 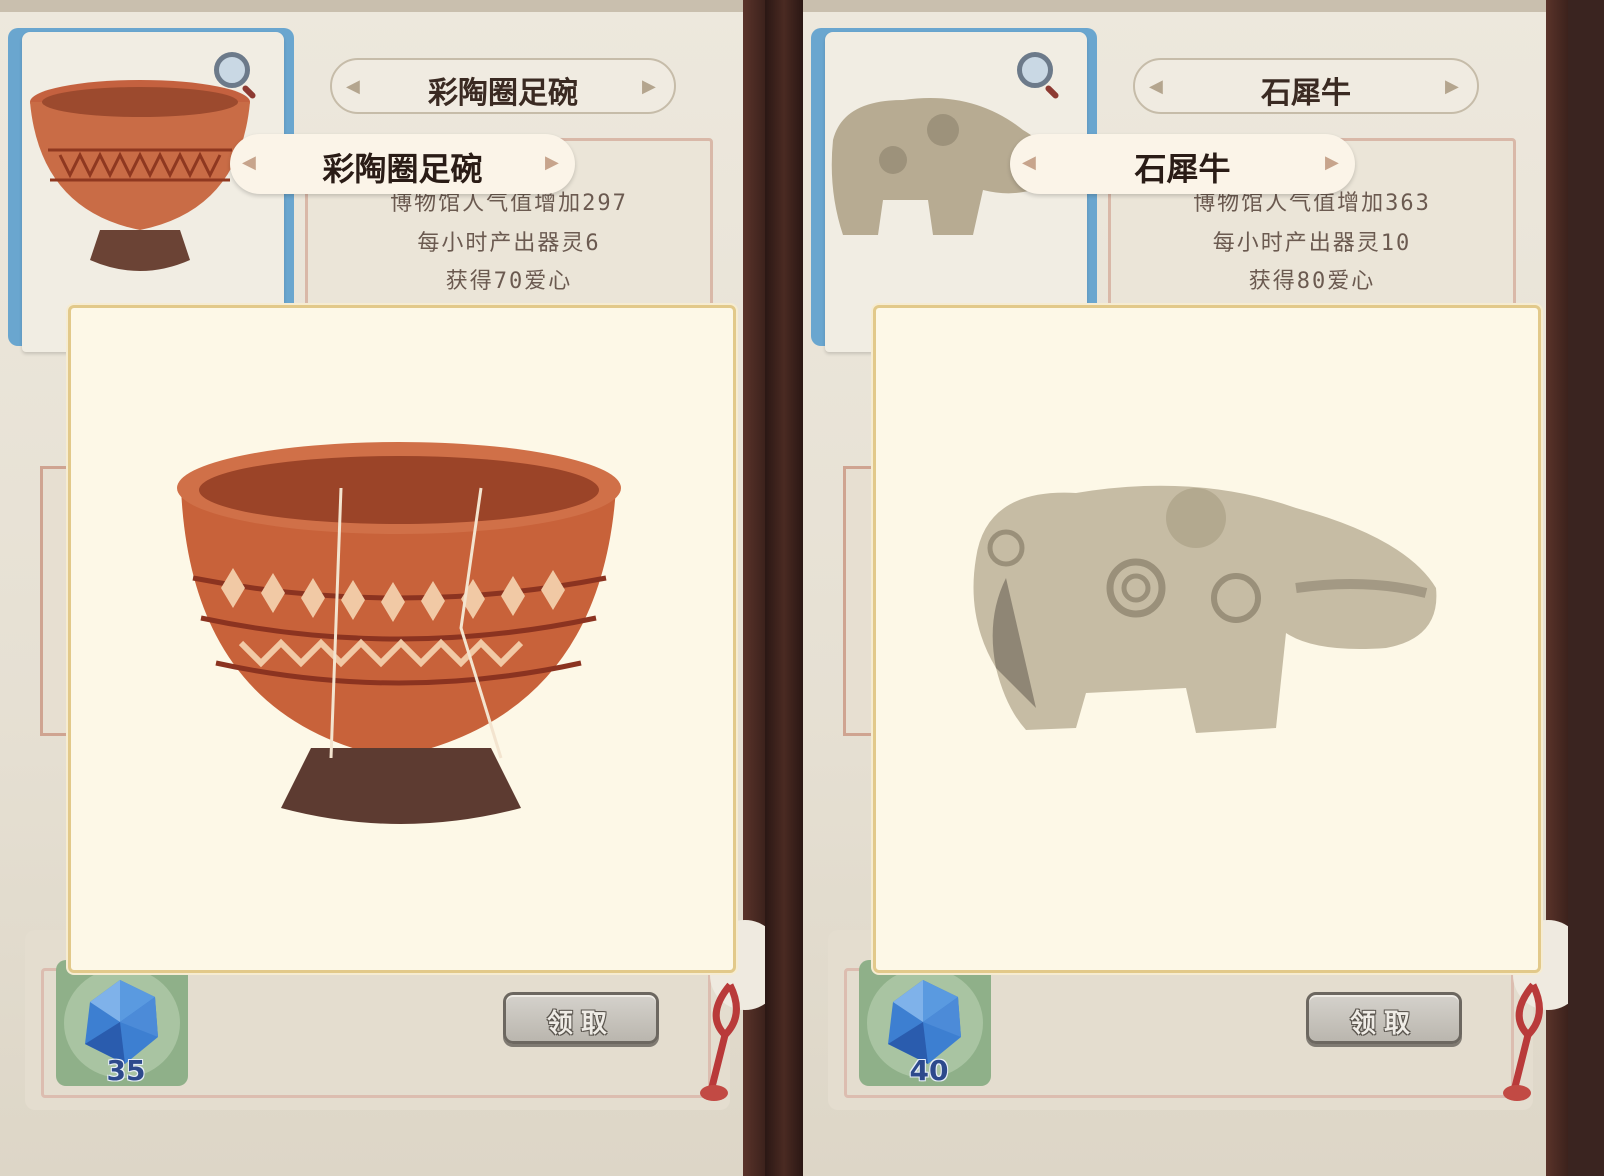 I want to click on reward-count: 40, so click(x=929, y=1070).